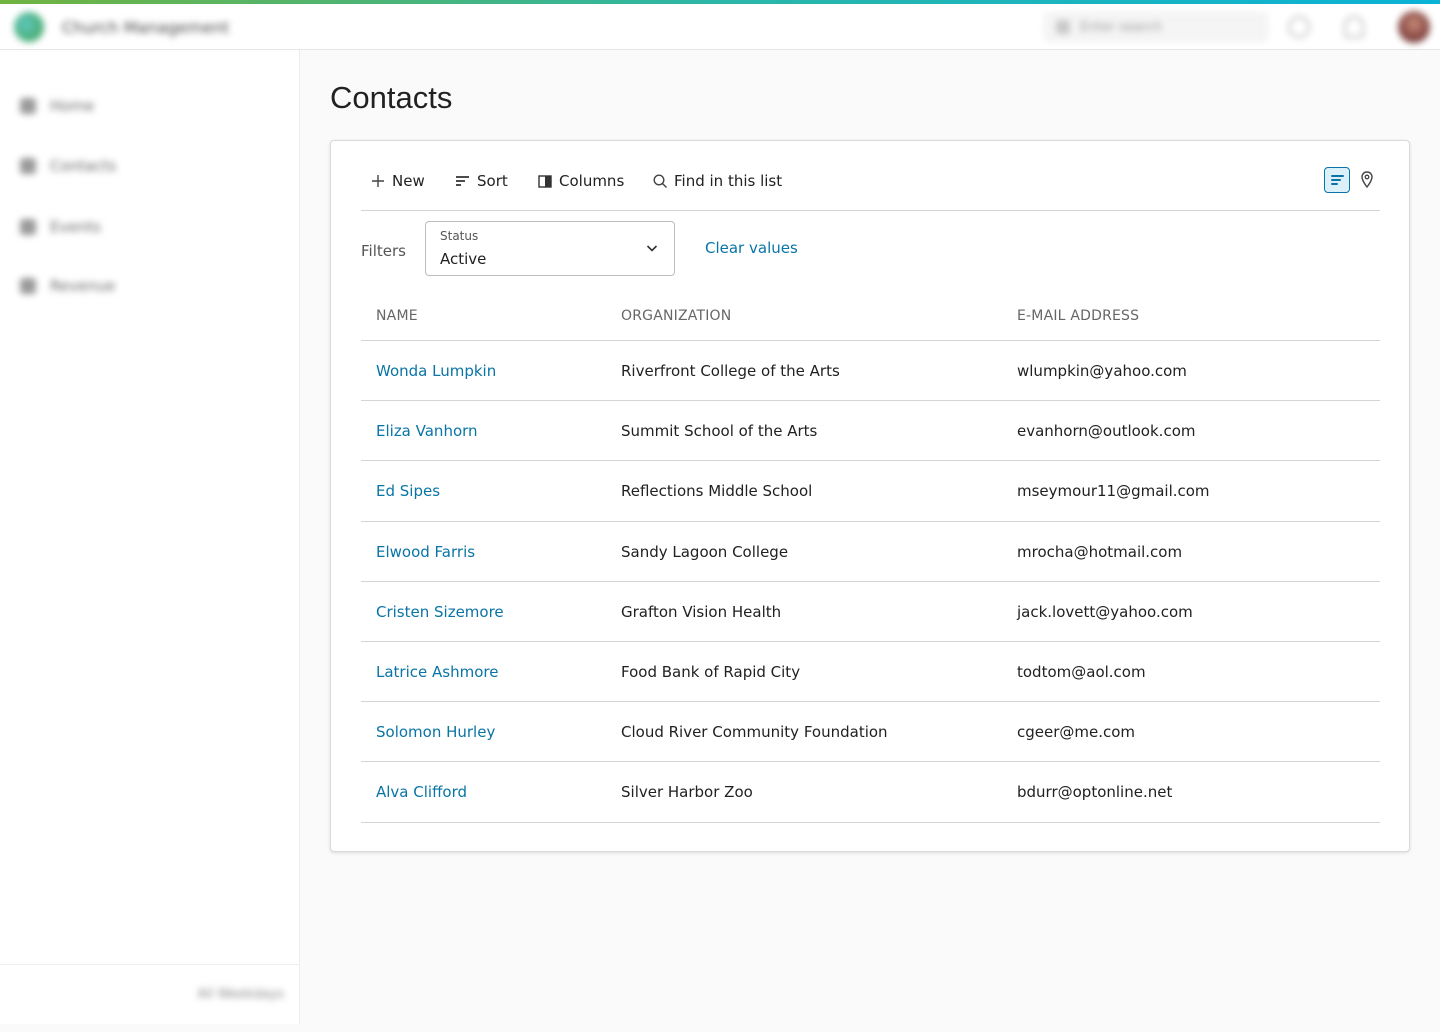  I want to click on sidebar-item-events: Events, so click(60, 227).